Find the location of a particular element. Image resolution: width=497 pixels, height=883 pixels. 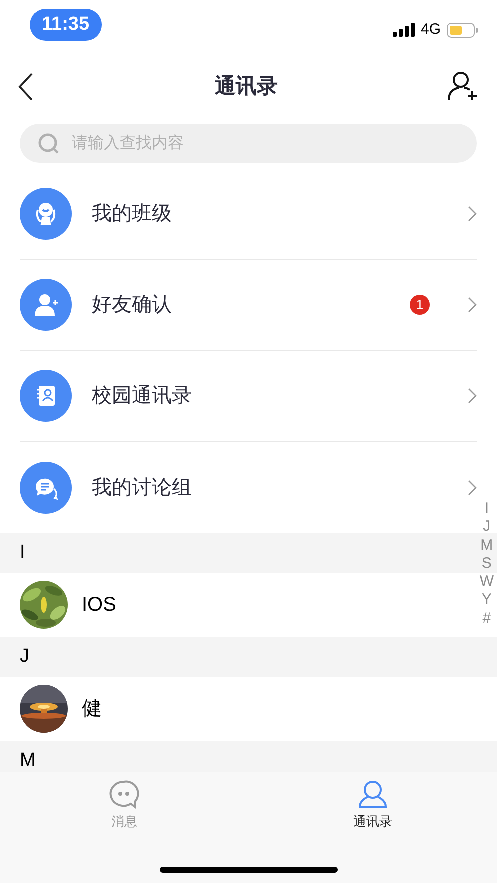

index-letter: # is located at coordinates (487, 619).